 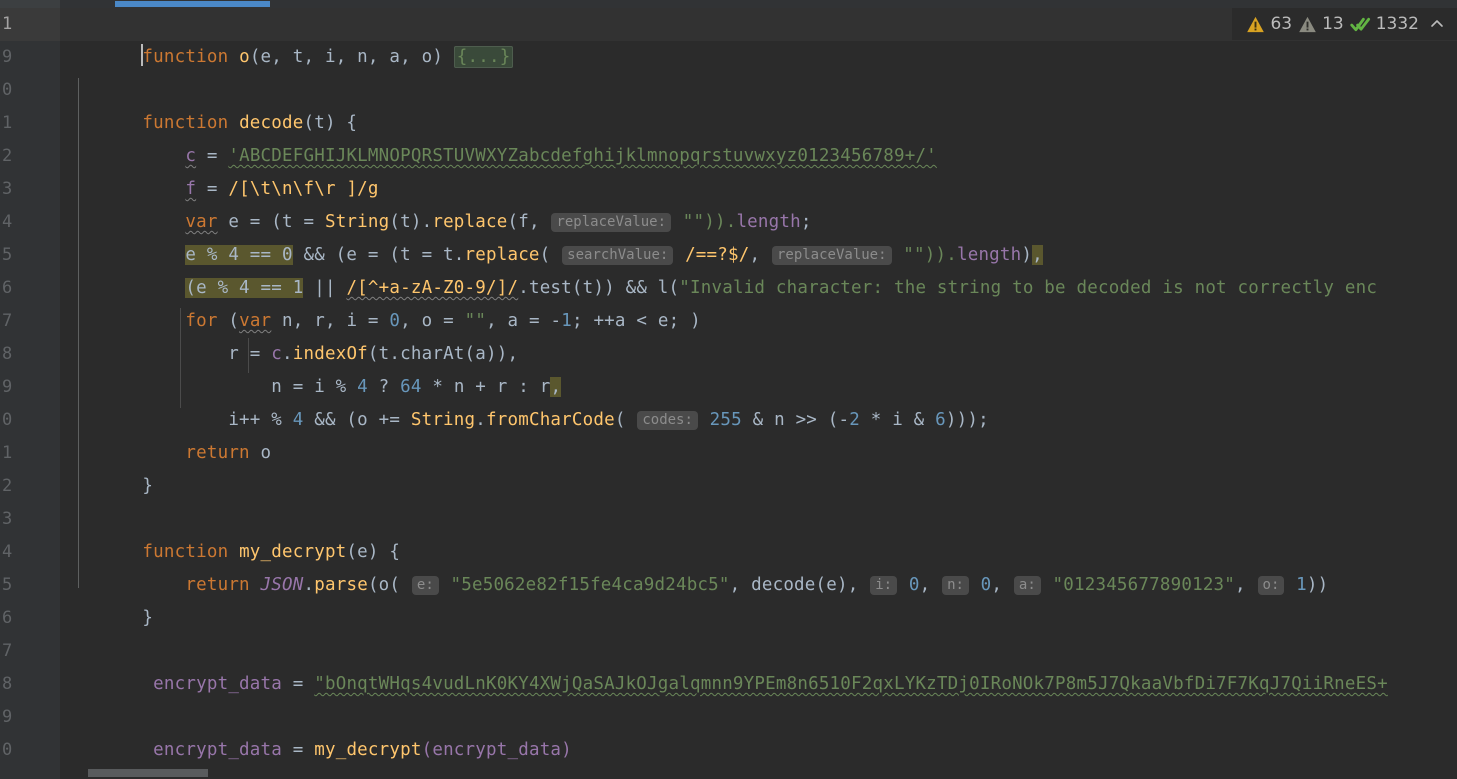 I want to click on inspection-status-widget: 63 13 1332, so click(x=1344, y=24).